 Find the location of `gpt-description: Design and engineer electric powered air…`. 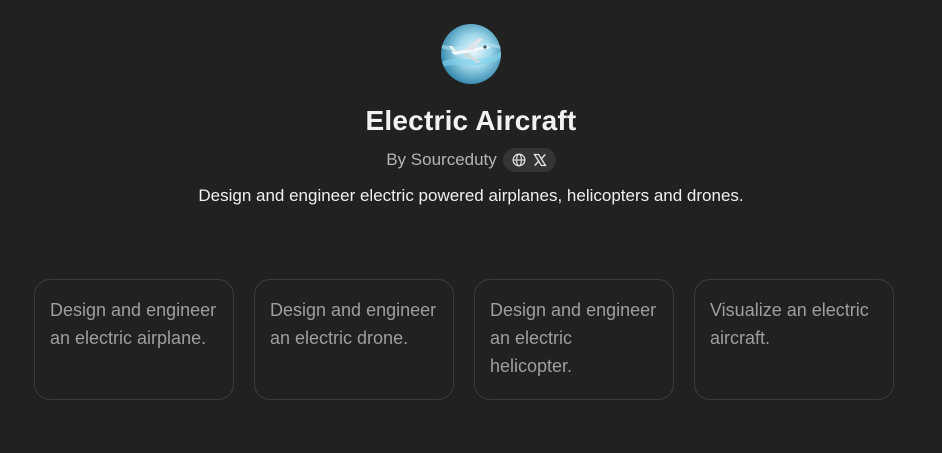

gpt-description: Design and engineer electric powered air… is located at coordinates (471, 195).